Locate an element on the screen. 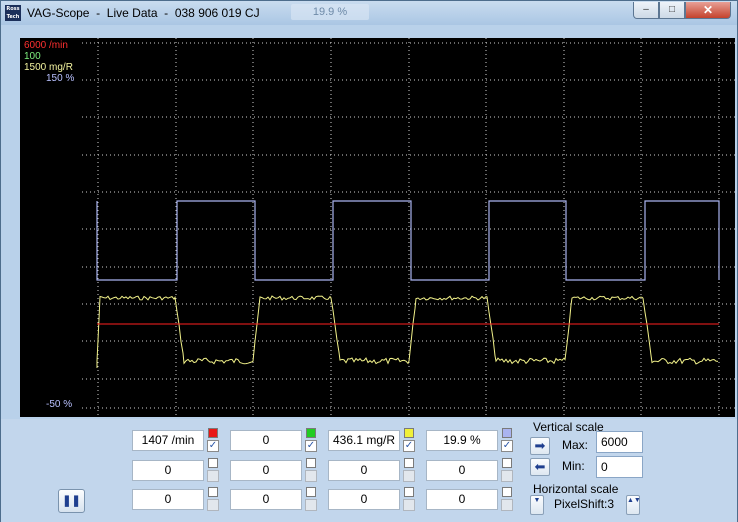 This screenshot has width=738, height=522. vertical-min-label: Min: is located at coordinates (573, 466).